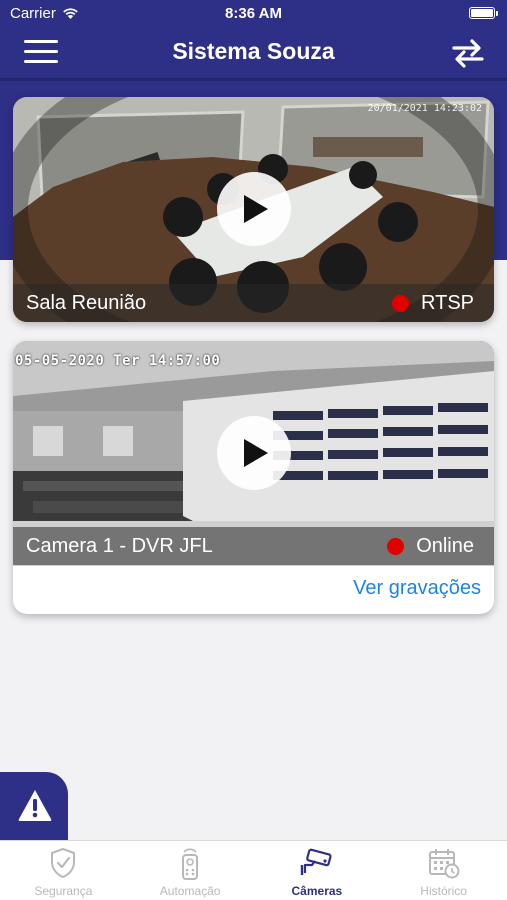  What do you see at coordinates (190, 864) in the screenshot?
I see `remote-control-icon` at bounding box center [190, 864].